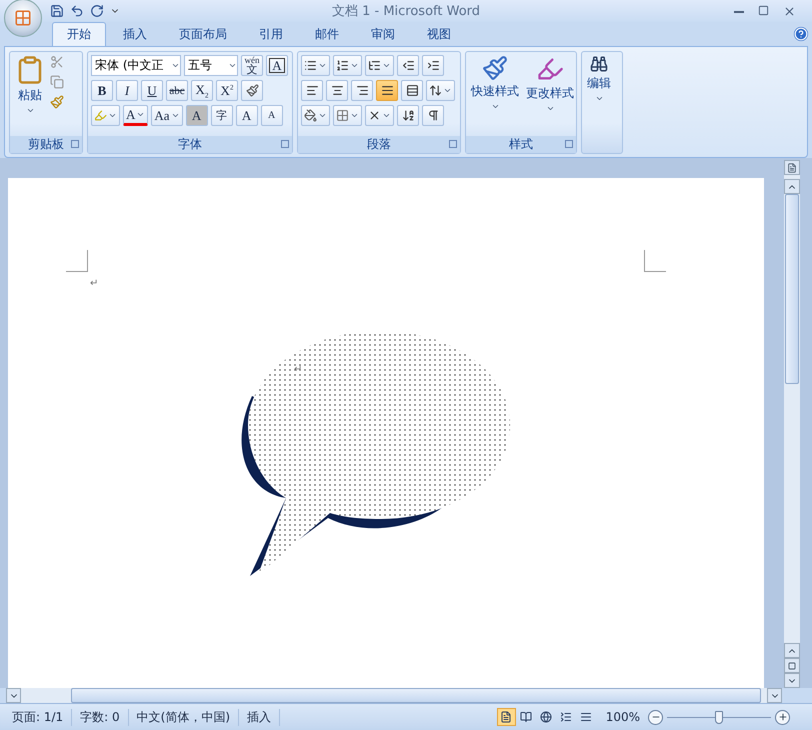 Image resolution: width=812 pixels, height=730 pixels. What do you see at coordinates (655, 717) in the screenshot?
I see `zoom-out-button` at bounding box center [655, 717].